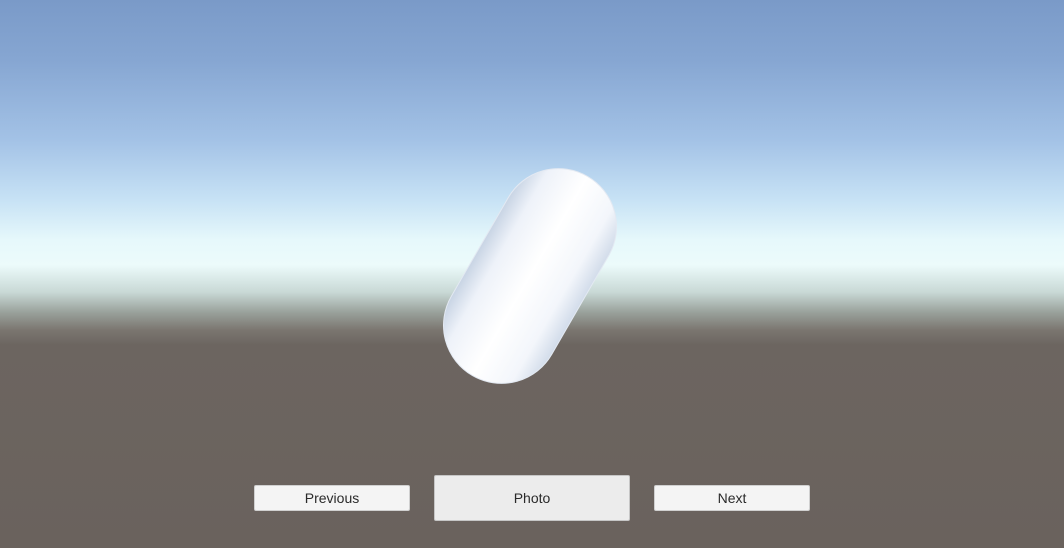  Describe the element at coordinates (732, 498) in the screenshot. I see `next-button: Next` at that location.